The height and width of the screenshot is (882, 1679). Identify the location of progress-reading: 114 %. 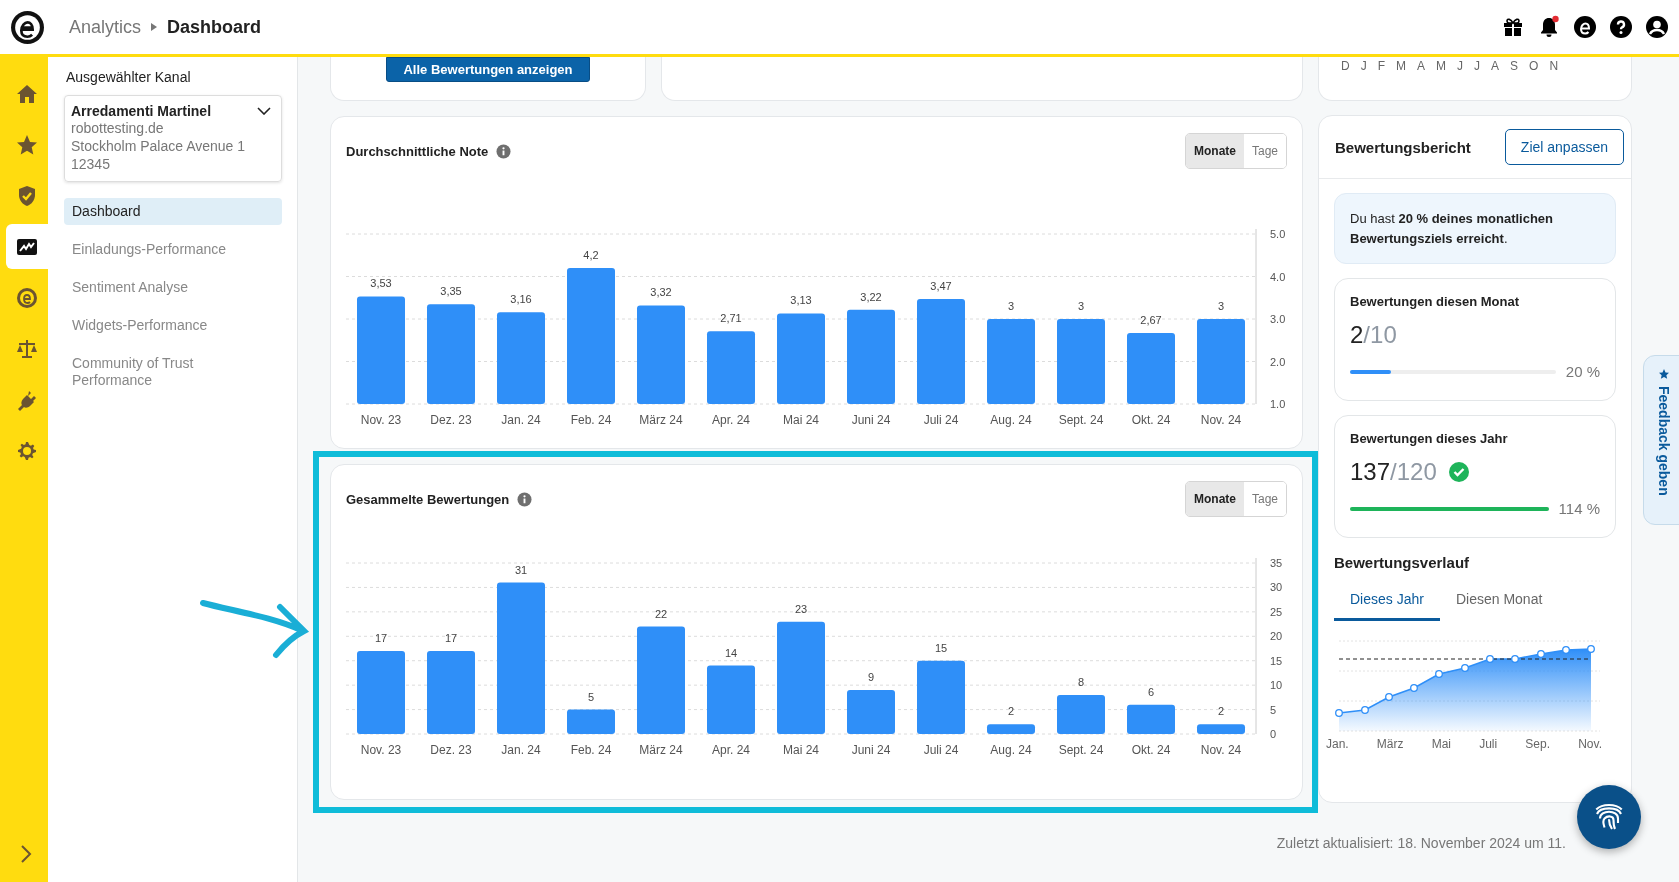
(1579, 508).